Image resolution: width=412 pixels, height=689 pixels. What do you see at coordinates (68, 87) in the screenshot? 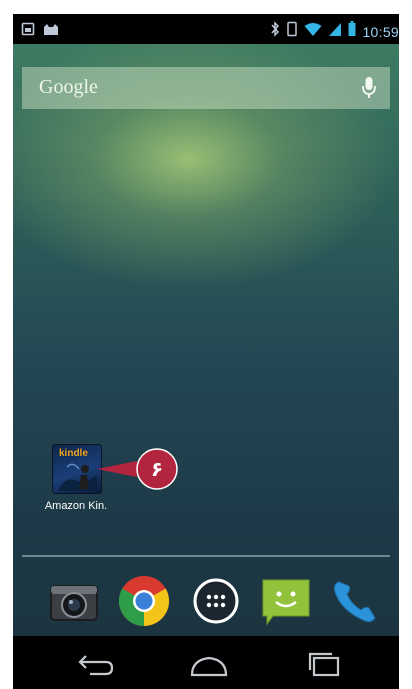
I see `search-label: Google` at bounding box center [68, 87].